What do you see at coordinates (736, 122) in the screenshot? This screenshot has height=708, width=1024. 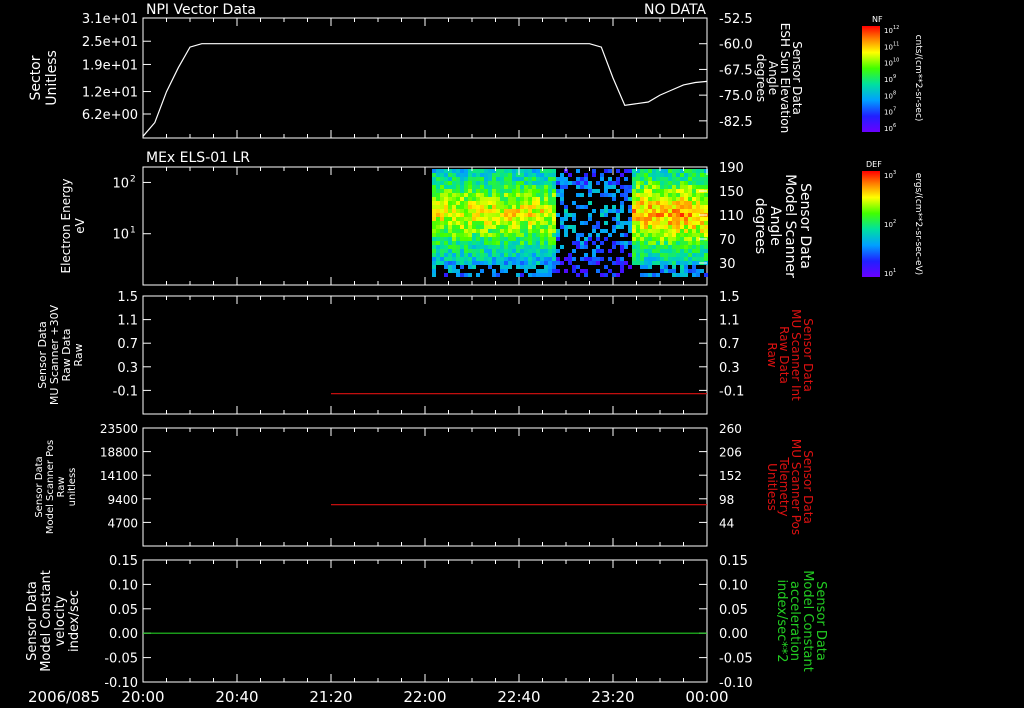 I see `p1-right-tick-label: -82.5` at bounding box center [736, 122].